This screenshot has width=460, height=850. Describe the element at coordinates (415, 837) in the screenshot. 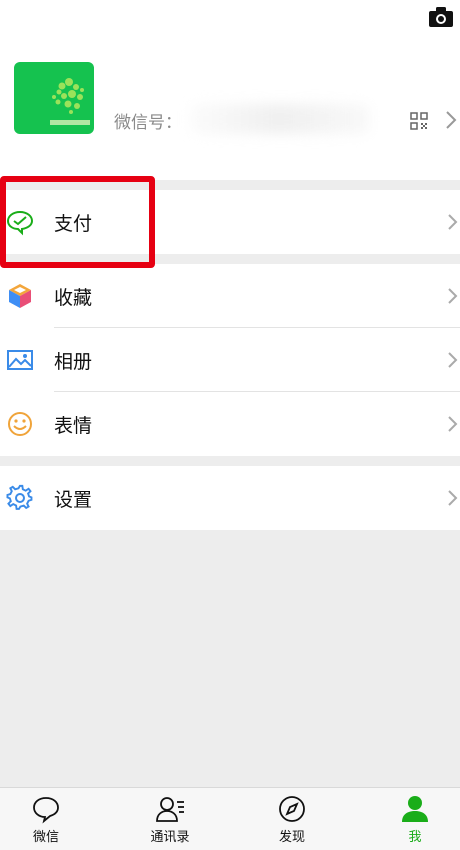

I see `tab-me-label: 我` at that location.